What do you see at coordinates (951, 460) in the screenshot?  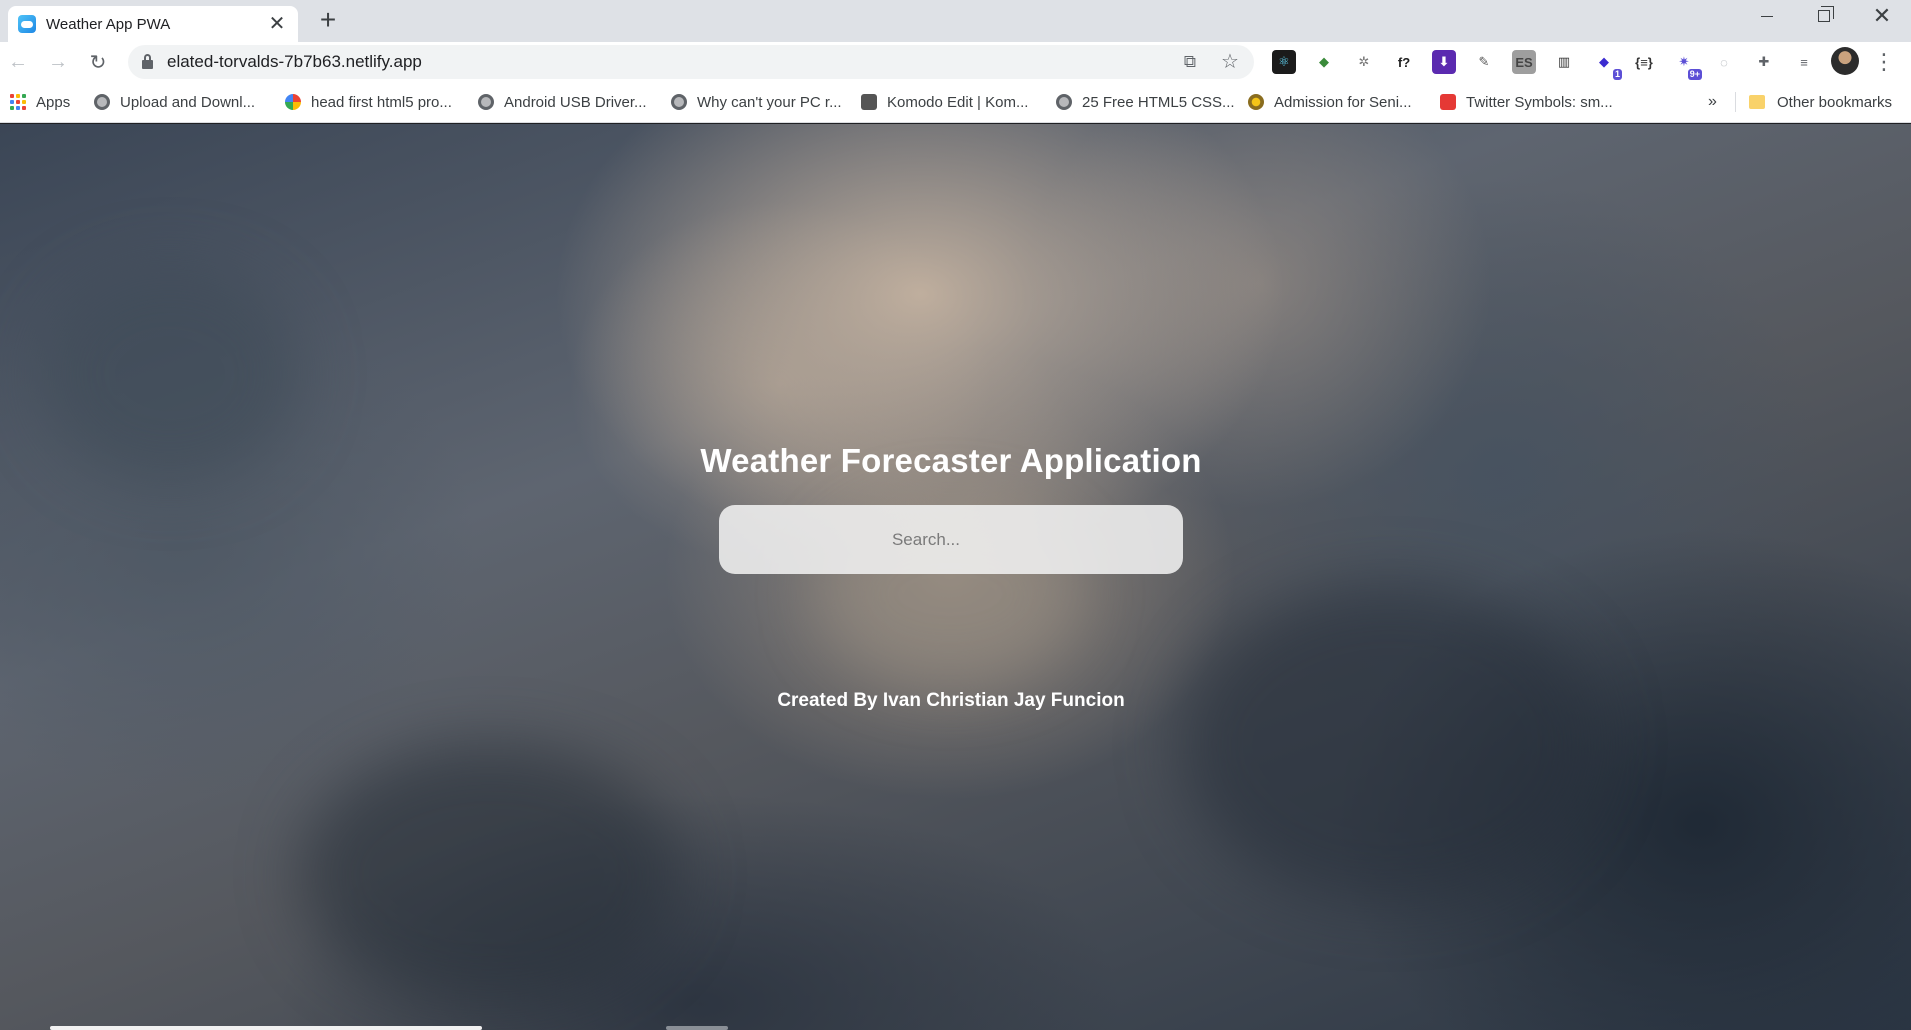 I see `page-title: Weather Forecaster Application` at bounding box center [951, 460].